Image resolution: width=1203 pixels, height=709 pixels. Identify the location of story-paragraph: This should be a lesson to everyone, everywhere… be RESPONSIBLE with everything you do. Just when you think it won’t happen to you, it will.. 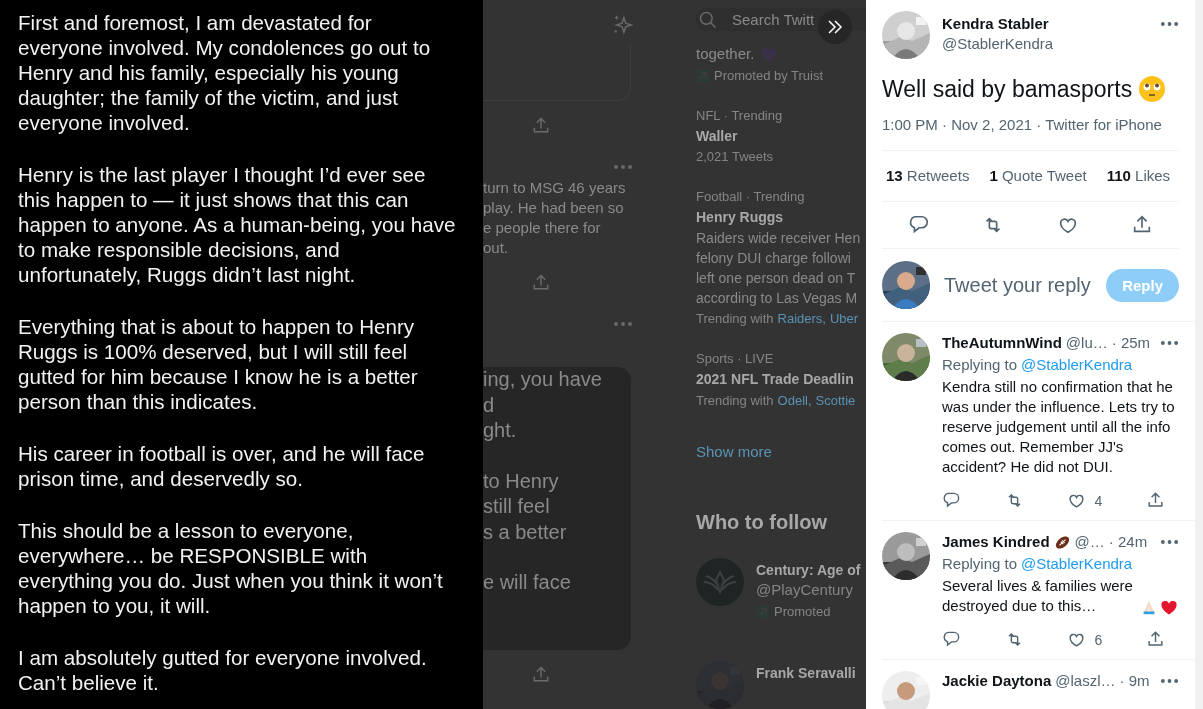
(231, 568).